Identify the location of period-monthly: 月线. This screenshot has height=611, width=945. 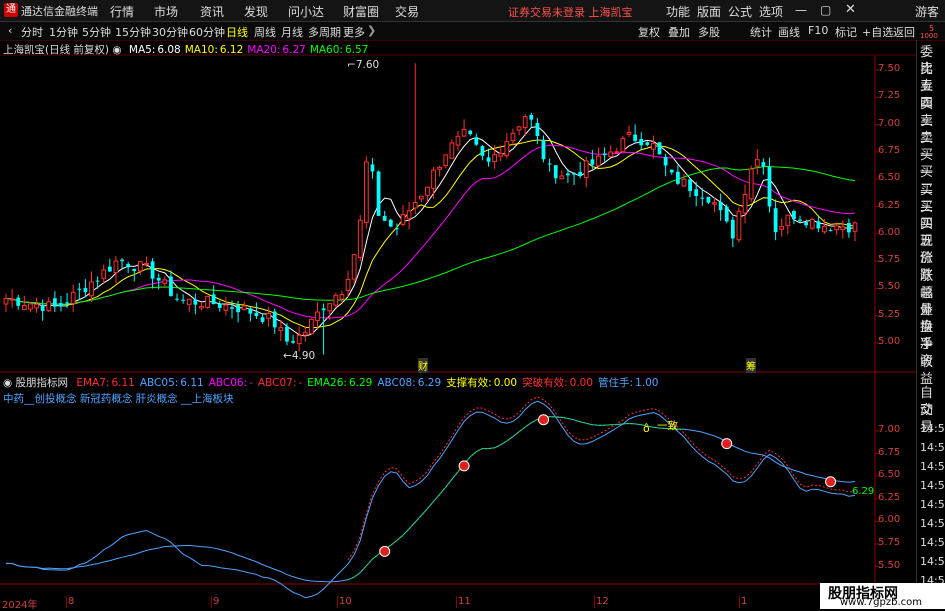
(292, 32).